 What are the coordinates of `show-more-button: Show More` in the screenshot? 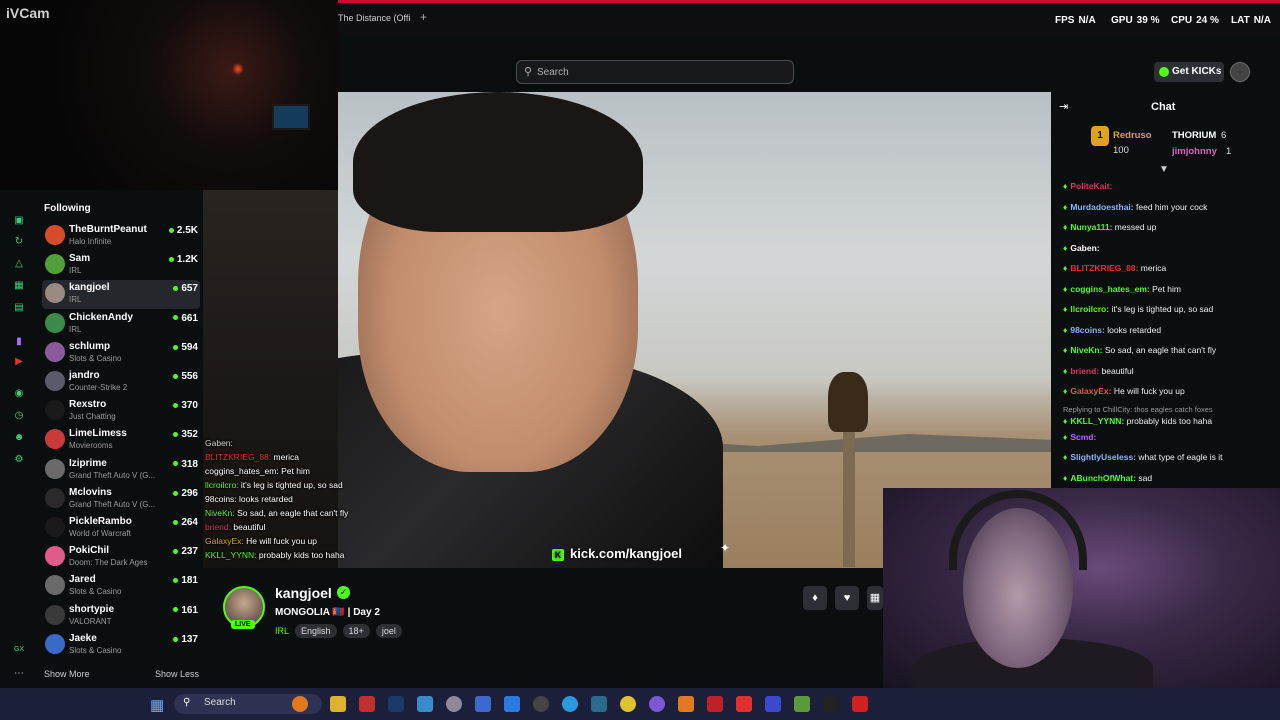 It's located at (67, 674).